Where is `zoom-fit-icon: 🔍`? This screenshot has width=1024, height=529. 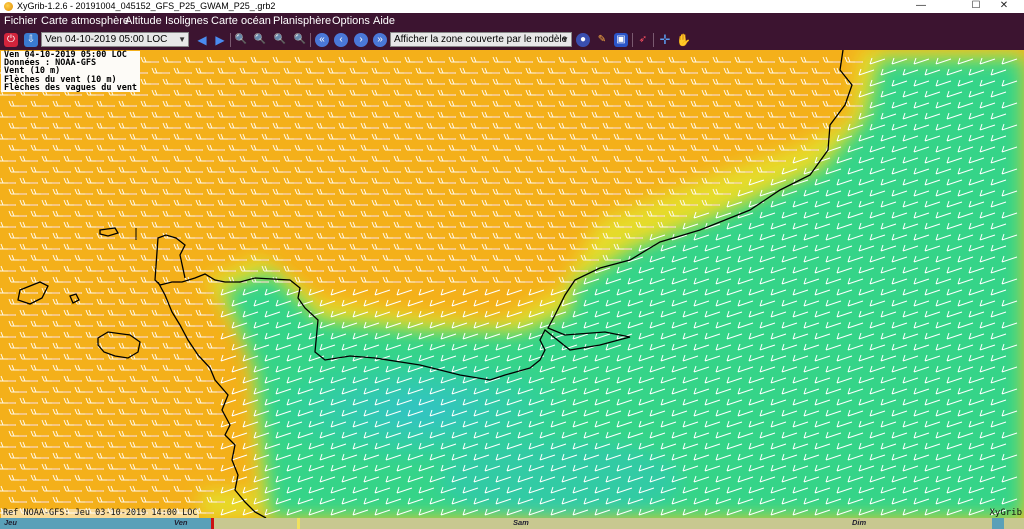 zoom-fit-icon: 🔍 is located at coordinates (280, 40).